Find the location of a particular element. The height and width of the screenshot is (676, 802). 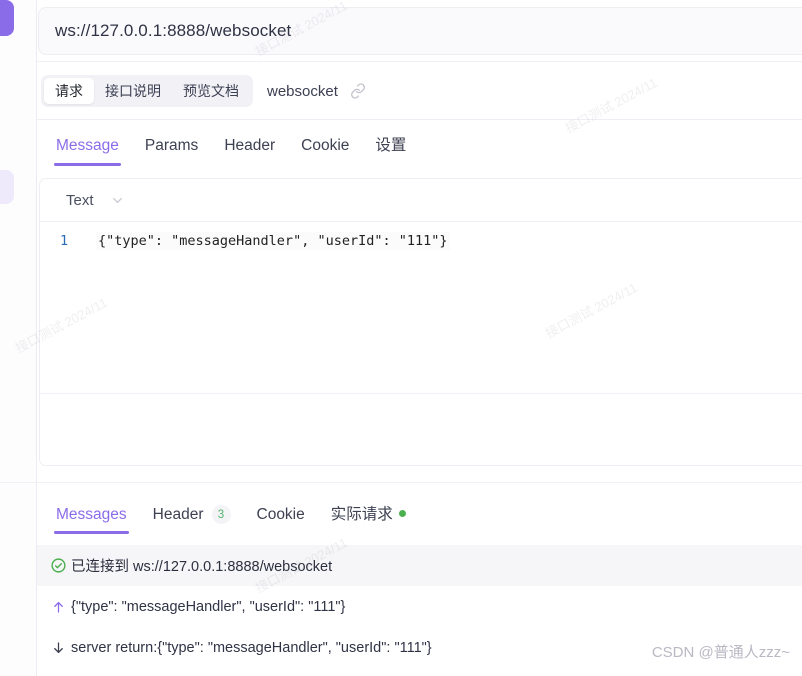

tab-response-cookie: Cookie is located at coordinates (281, 520).